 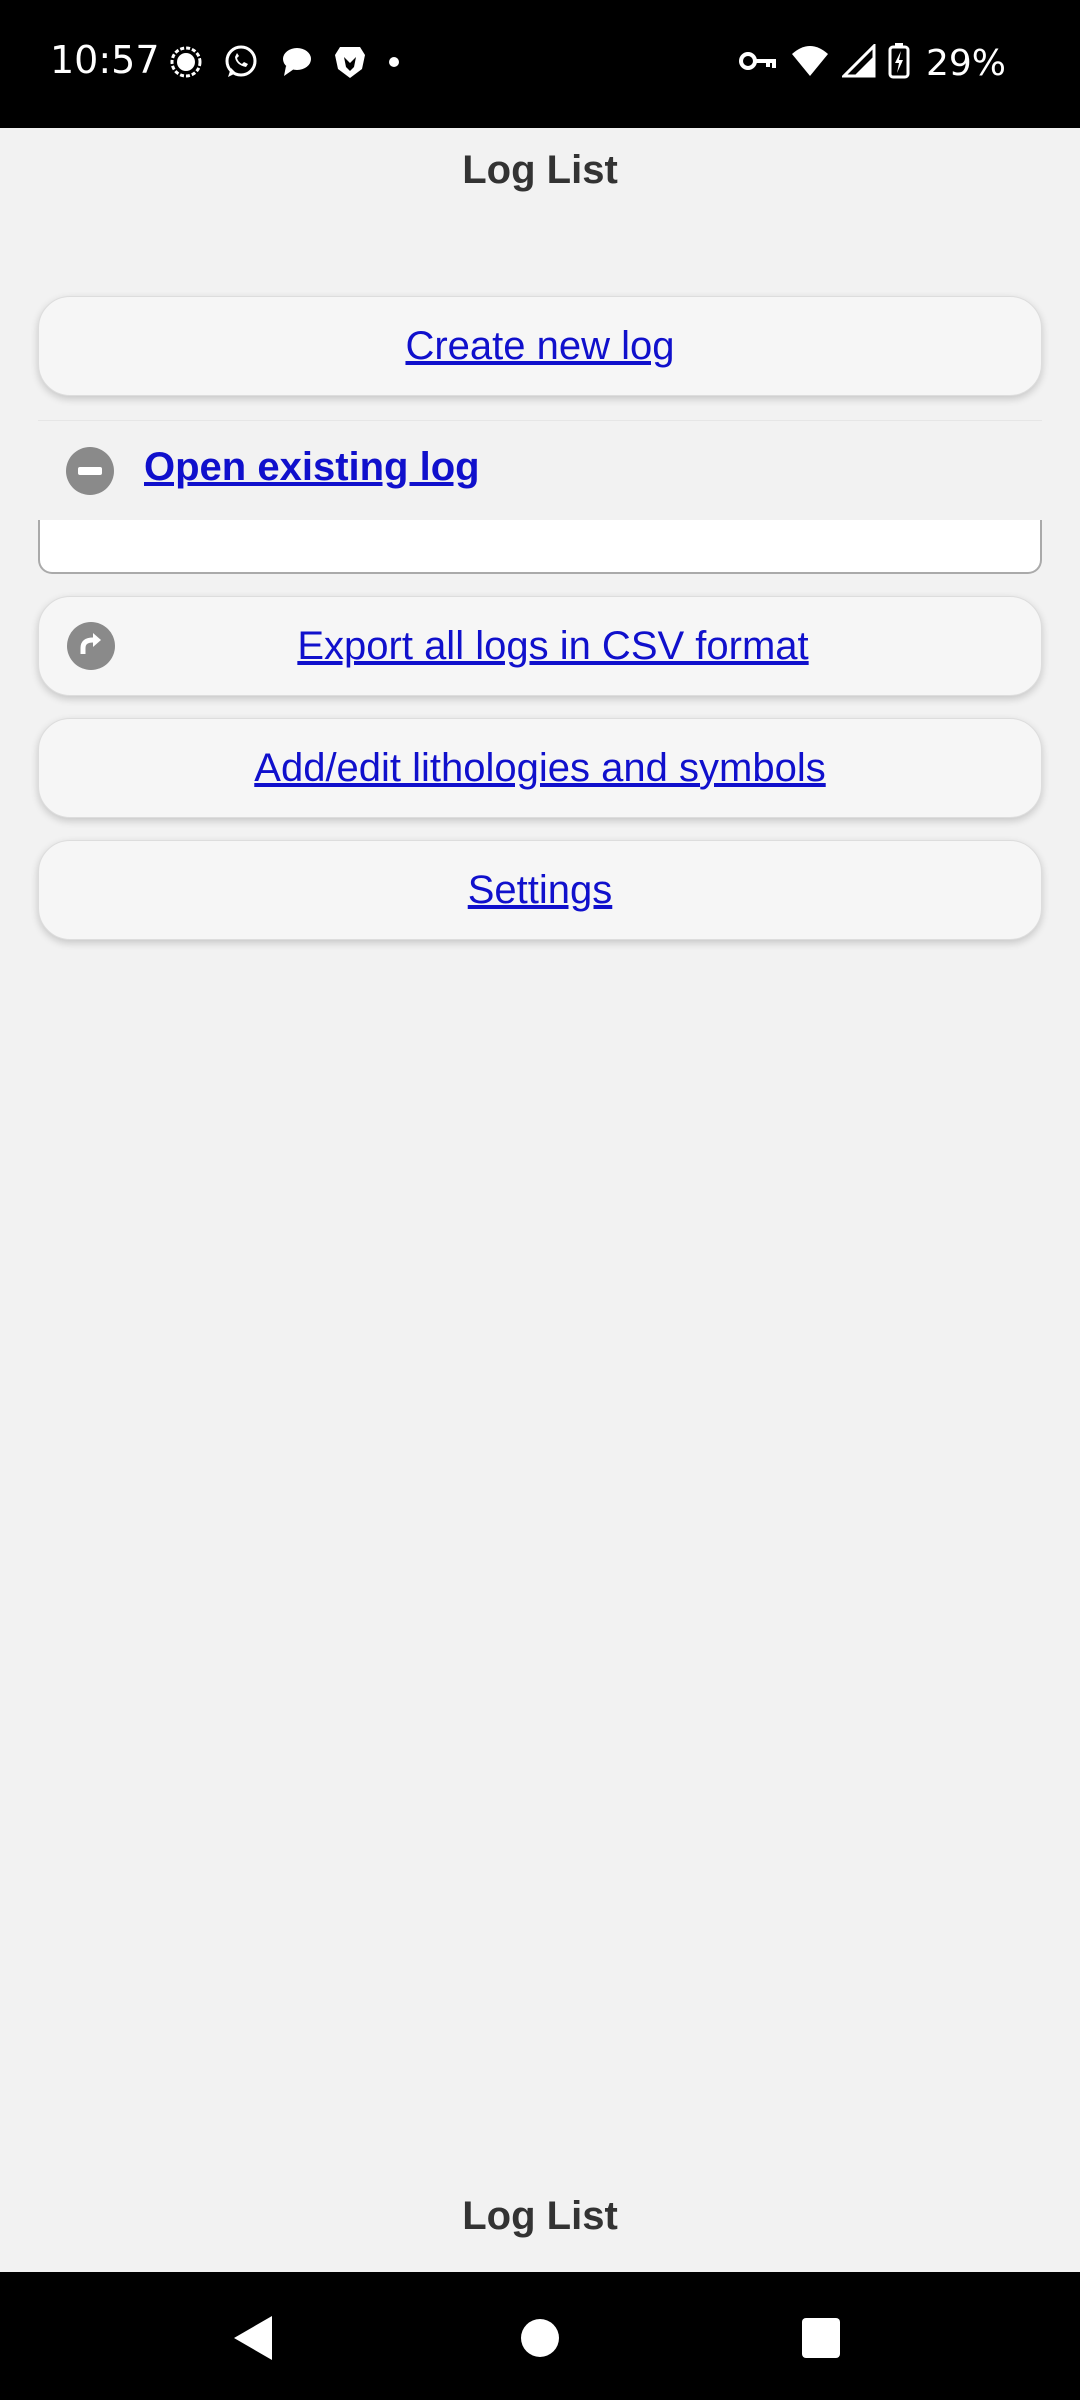 What do you see at coordinates (105, 60) in the screenshot?
I see `status-time: 10:57` at bounding box center [105, 60].